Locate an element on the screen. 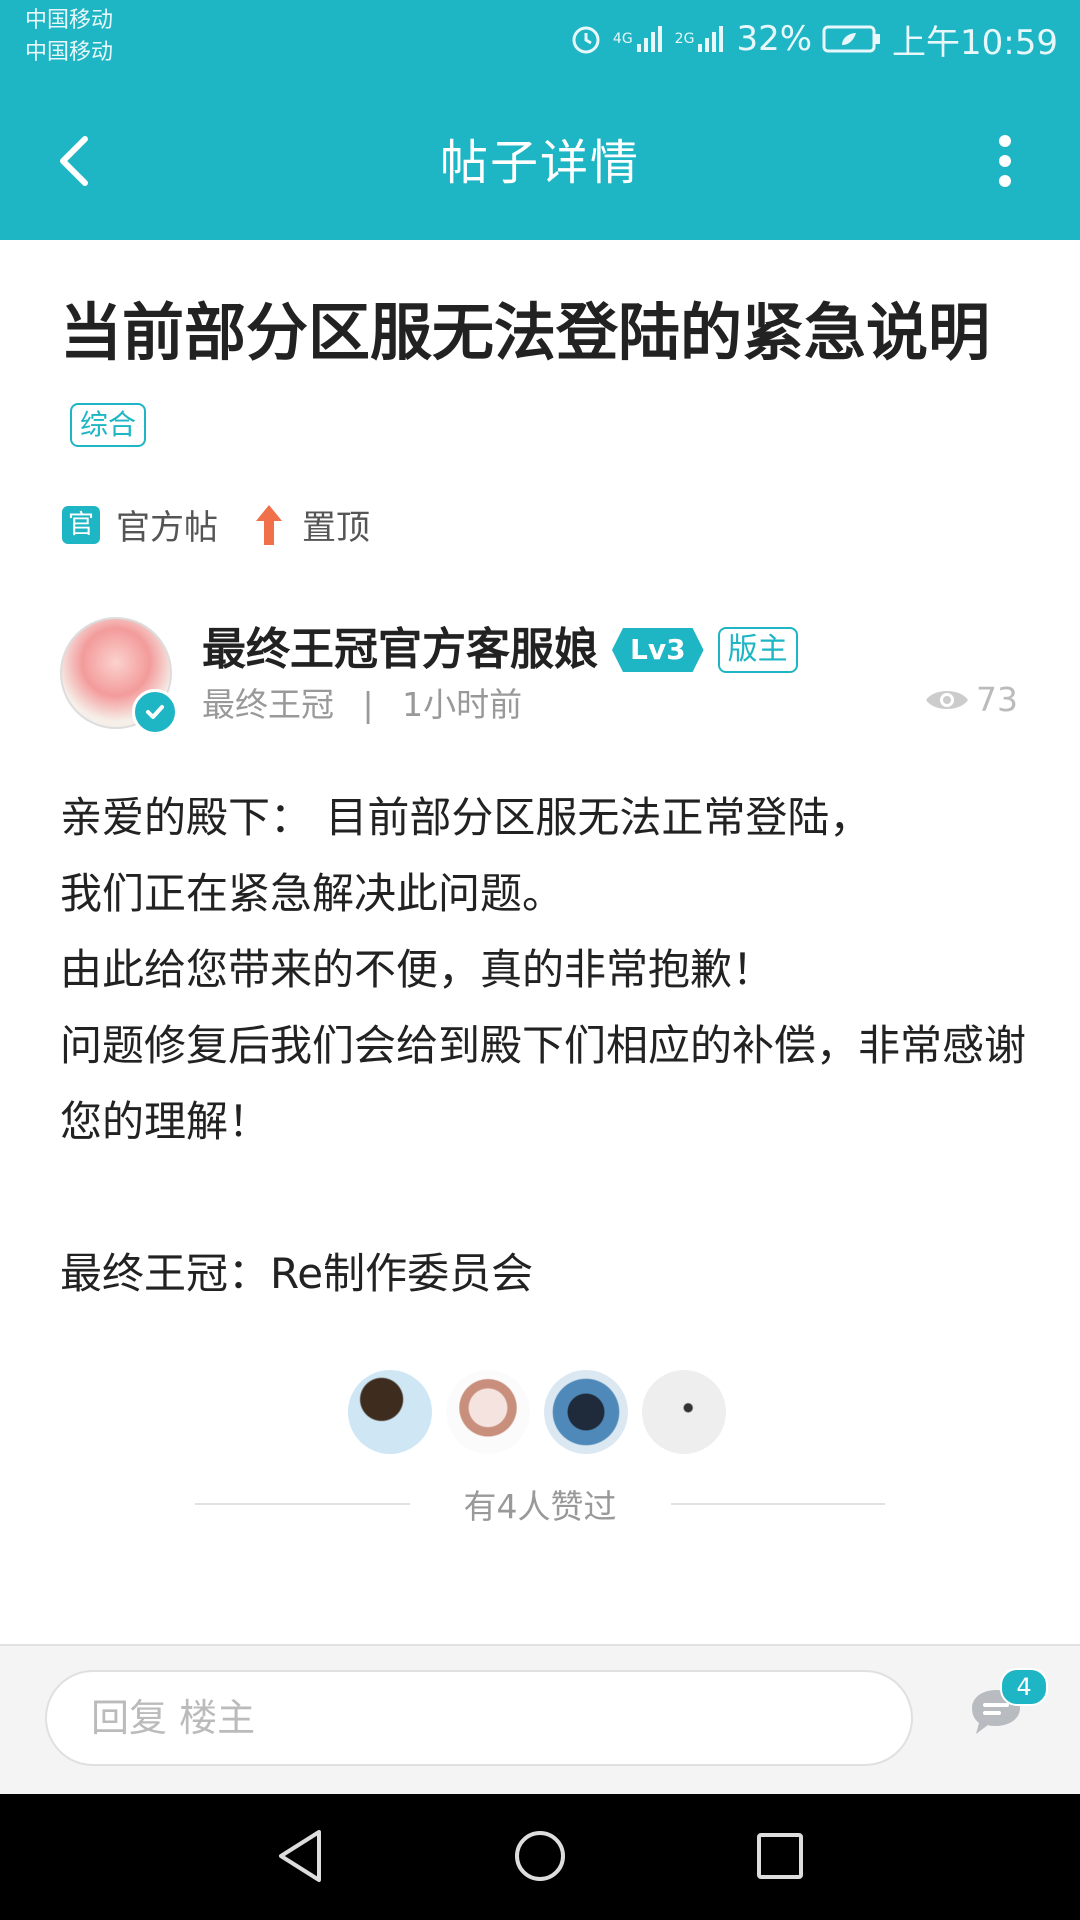 This screenshot has width=1080, height=1920. net-label-2: 2G is located at coordinates (684, 39).